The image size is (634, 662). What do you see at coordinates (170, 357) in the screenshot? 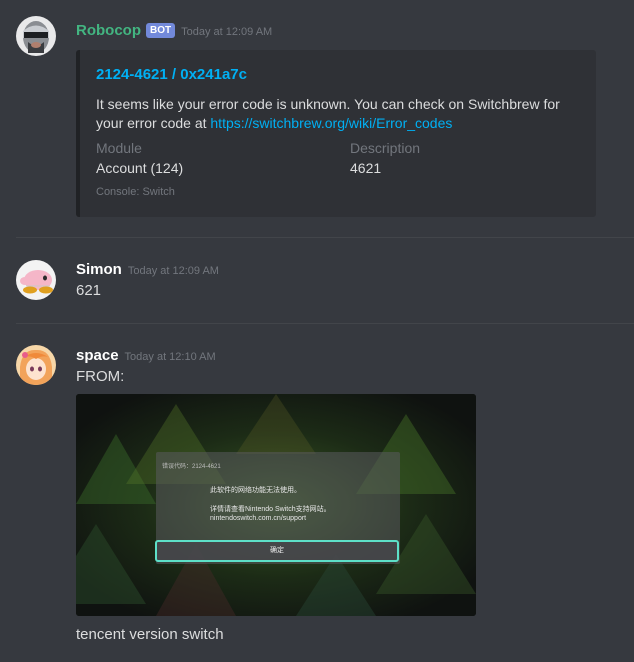
I see `timestamp: Today at 12:10 AM` at bounding box center [170, 357].